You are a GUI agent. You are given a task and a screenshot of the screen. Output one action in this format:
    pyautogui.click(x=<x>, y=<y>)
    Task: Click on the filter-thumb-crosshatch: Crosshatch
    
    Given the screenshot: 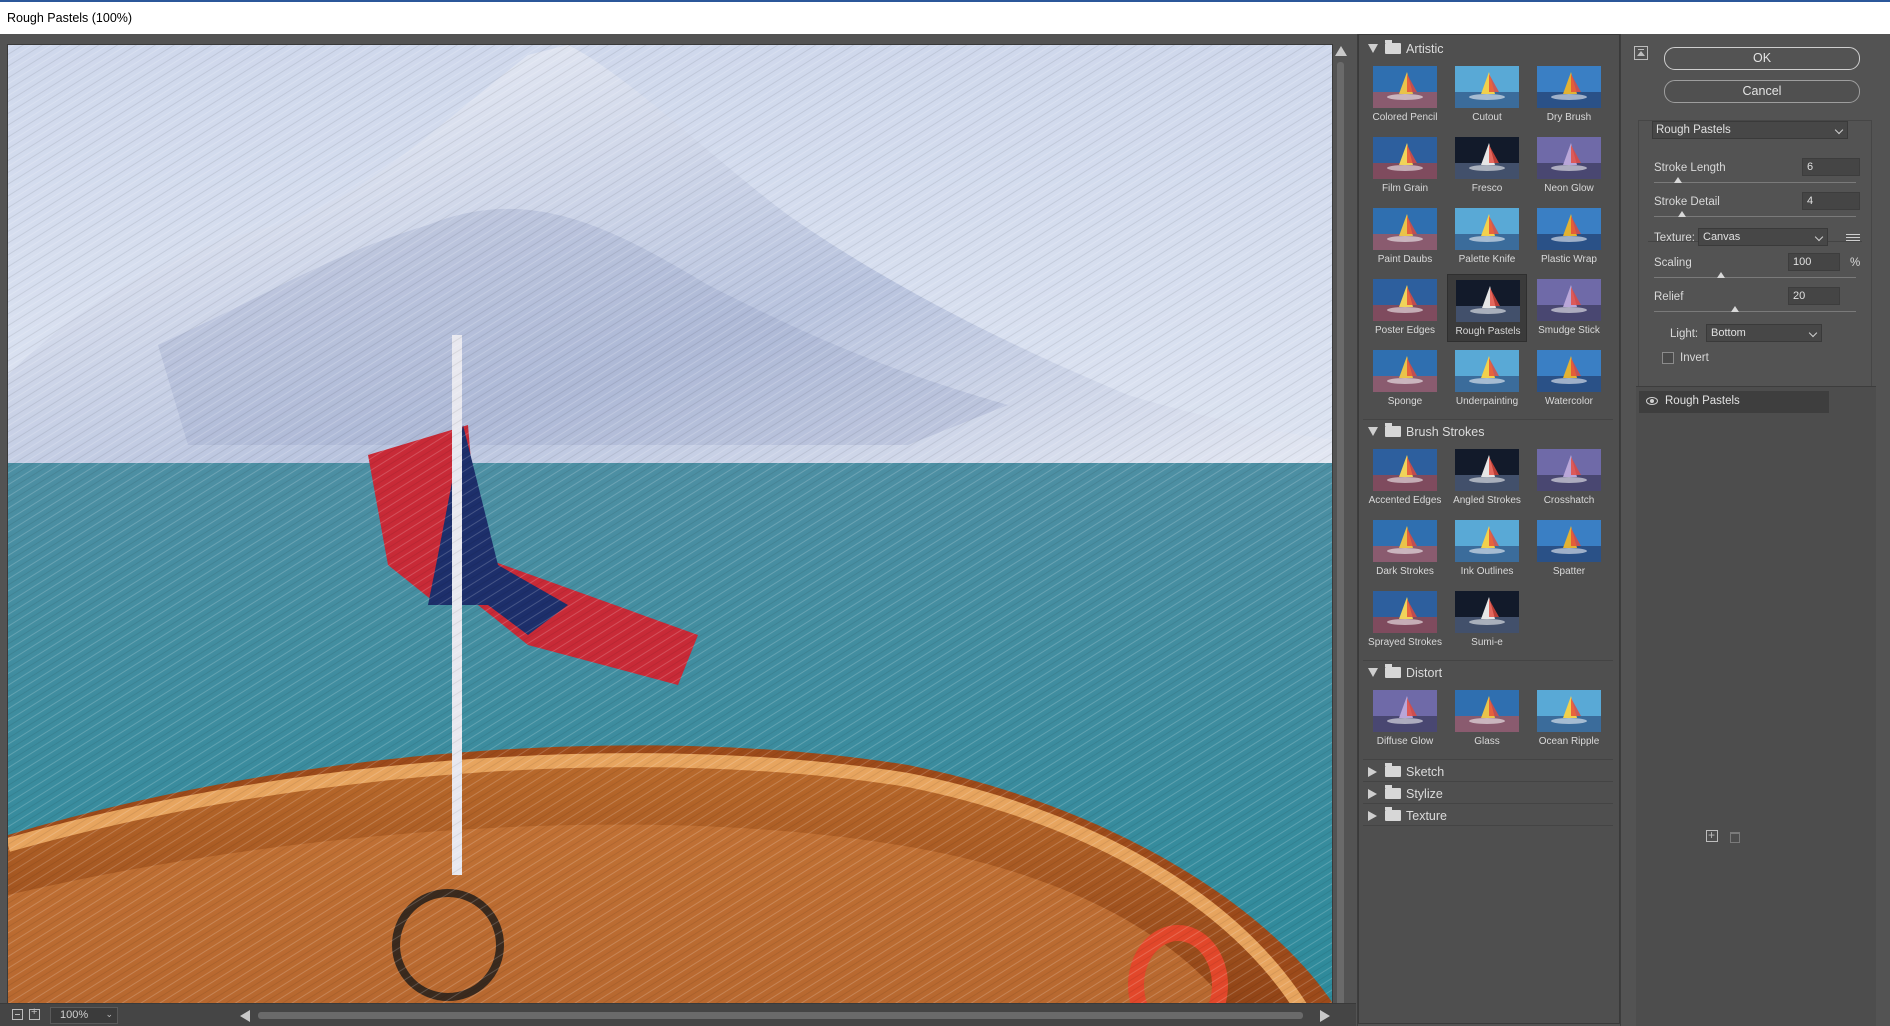 What is the action you would take?
    pyautogui.click(x=1569, y=478)
    